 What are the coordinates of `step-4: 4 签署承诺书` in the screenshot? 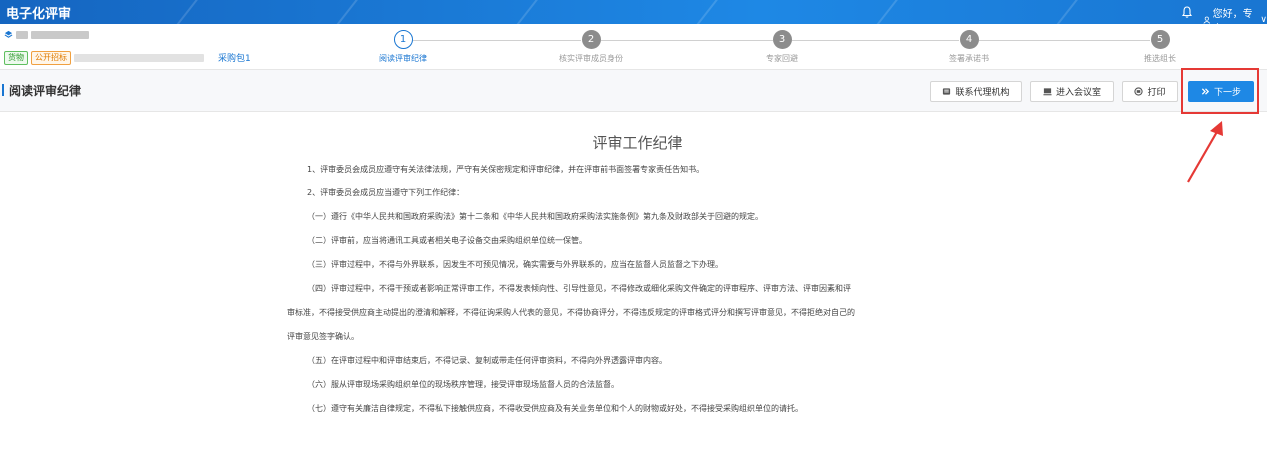 It's located at (969, 47).